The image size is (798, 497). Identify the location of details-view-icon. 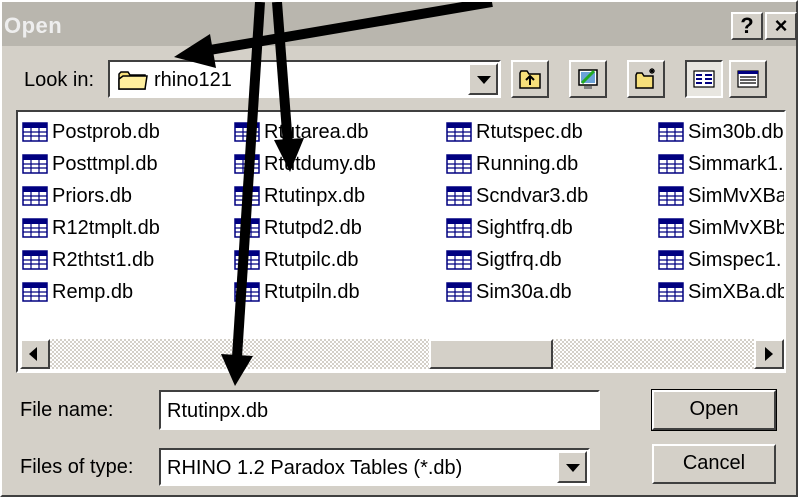
(748, 79).